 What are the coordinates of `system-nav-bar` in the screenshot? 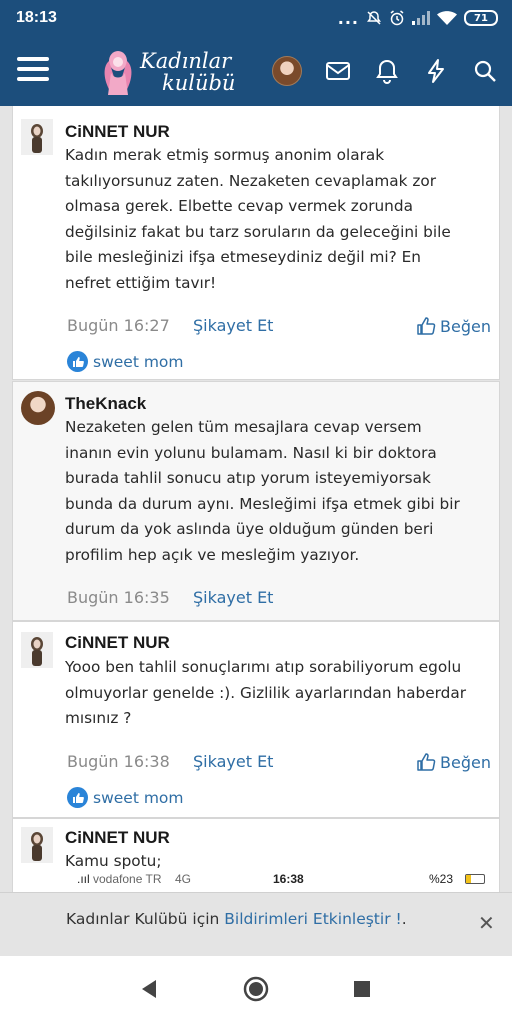 It's located at (256, 990).